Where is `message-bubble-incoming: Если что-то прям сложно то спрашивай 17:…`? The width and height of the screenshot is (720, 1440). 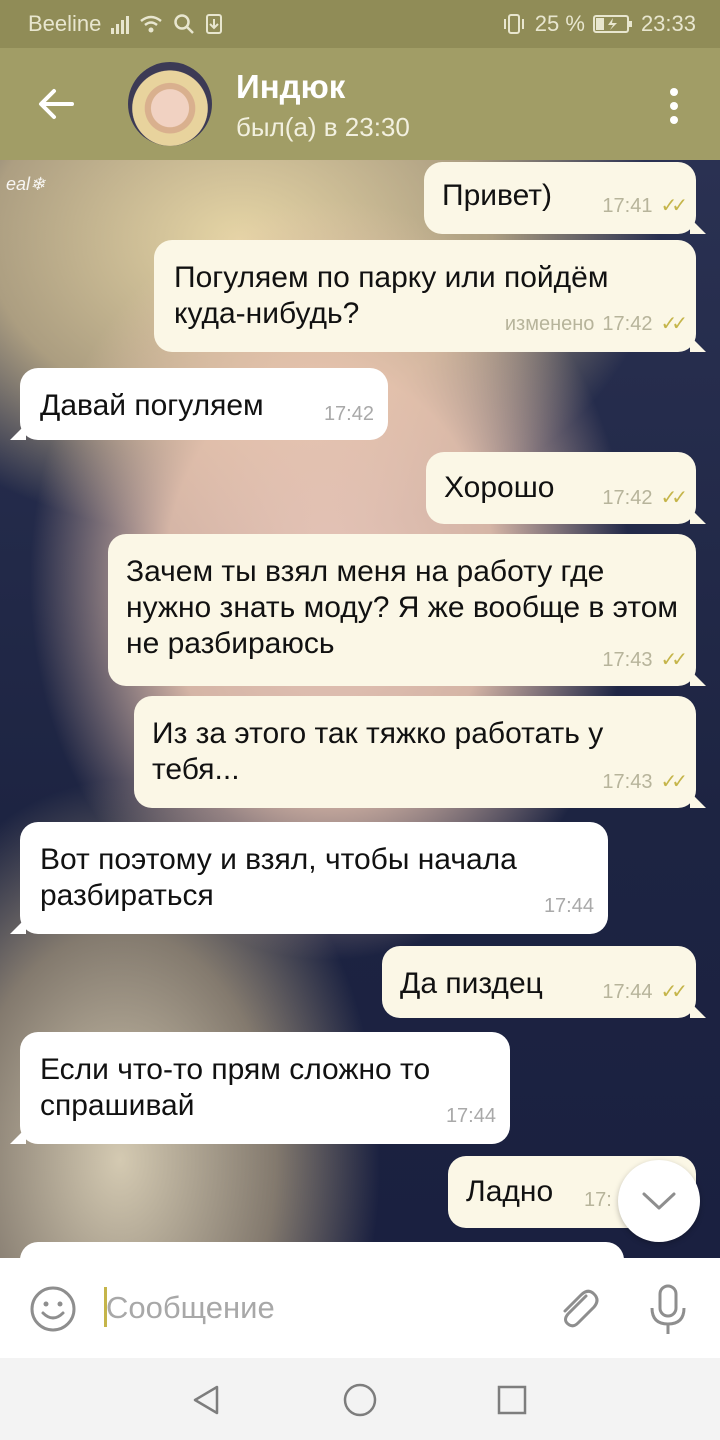 message-bubble-incoming: Если что-то прям сложно то спрашивай 17:… is located at coordinates (260, 1088).